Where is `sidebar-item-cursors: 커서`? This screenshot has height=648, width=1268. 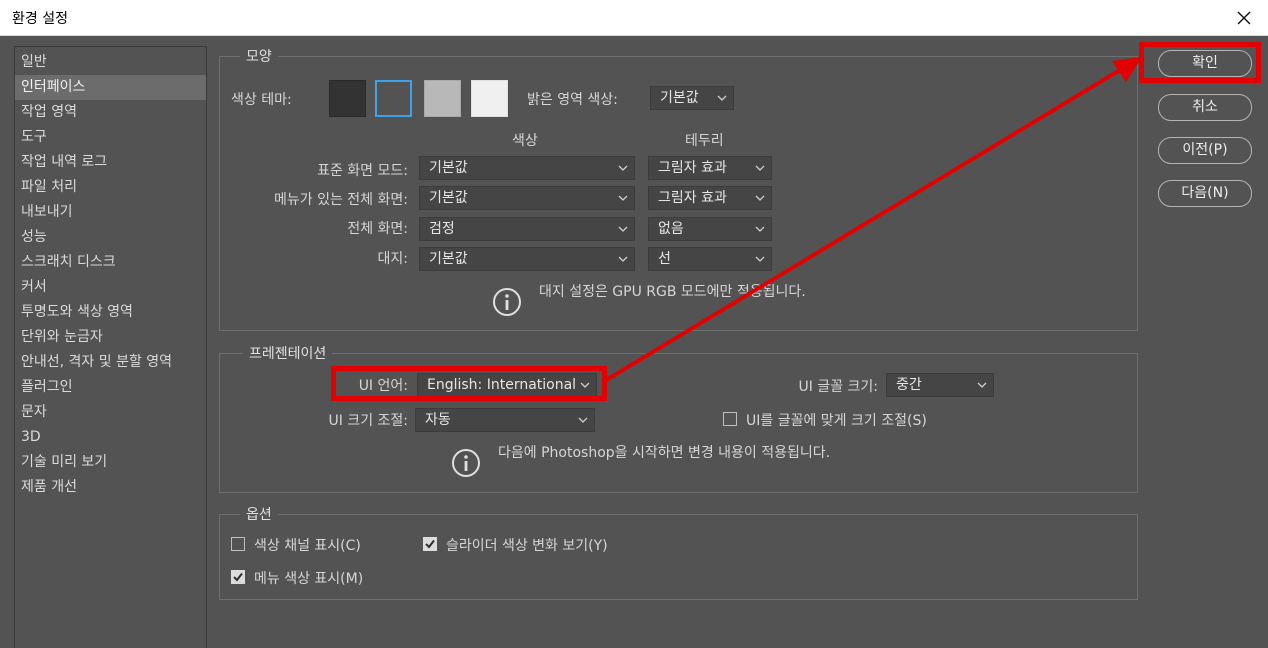
sidebar-item-cursors: 커서 is located at coordinates (110, 287).